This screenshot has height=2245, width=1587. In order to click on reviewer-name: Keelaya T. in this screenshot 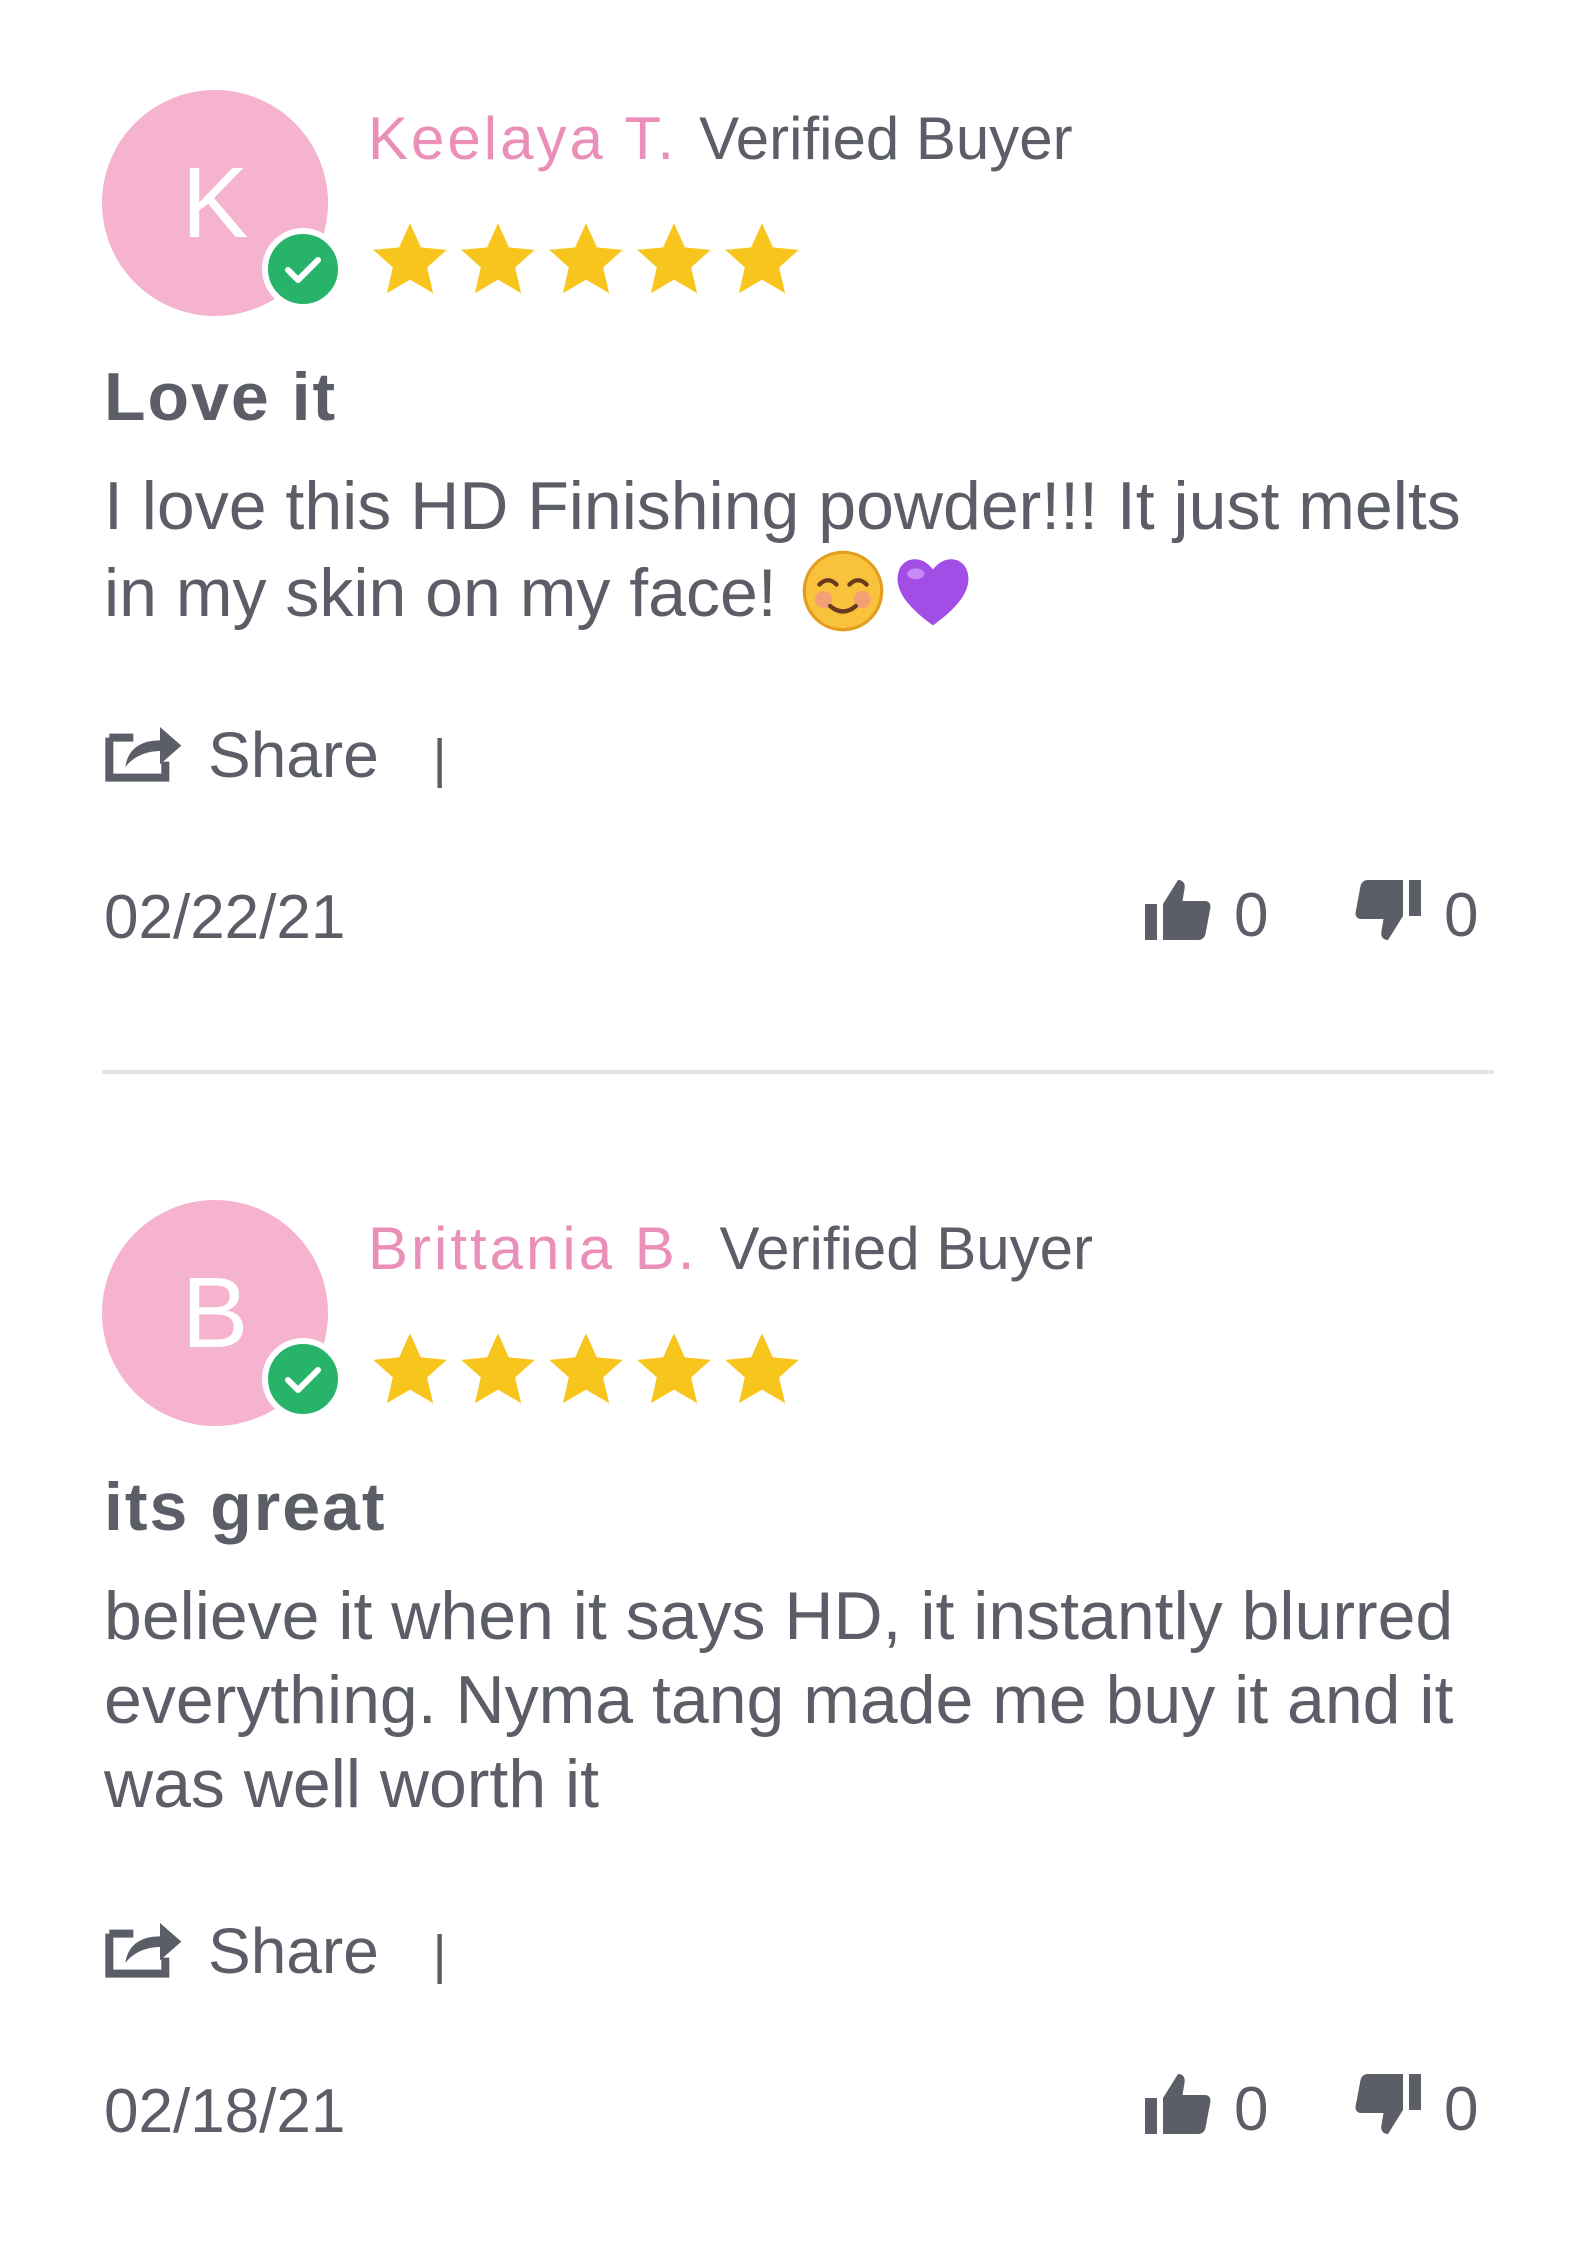, I will do `click(522, 138)`.